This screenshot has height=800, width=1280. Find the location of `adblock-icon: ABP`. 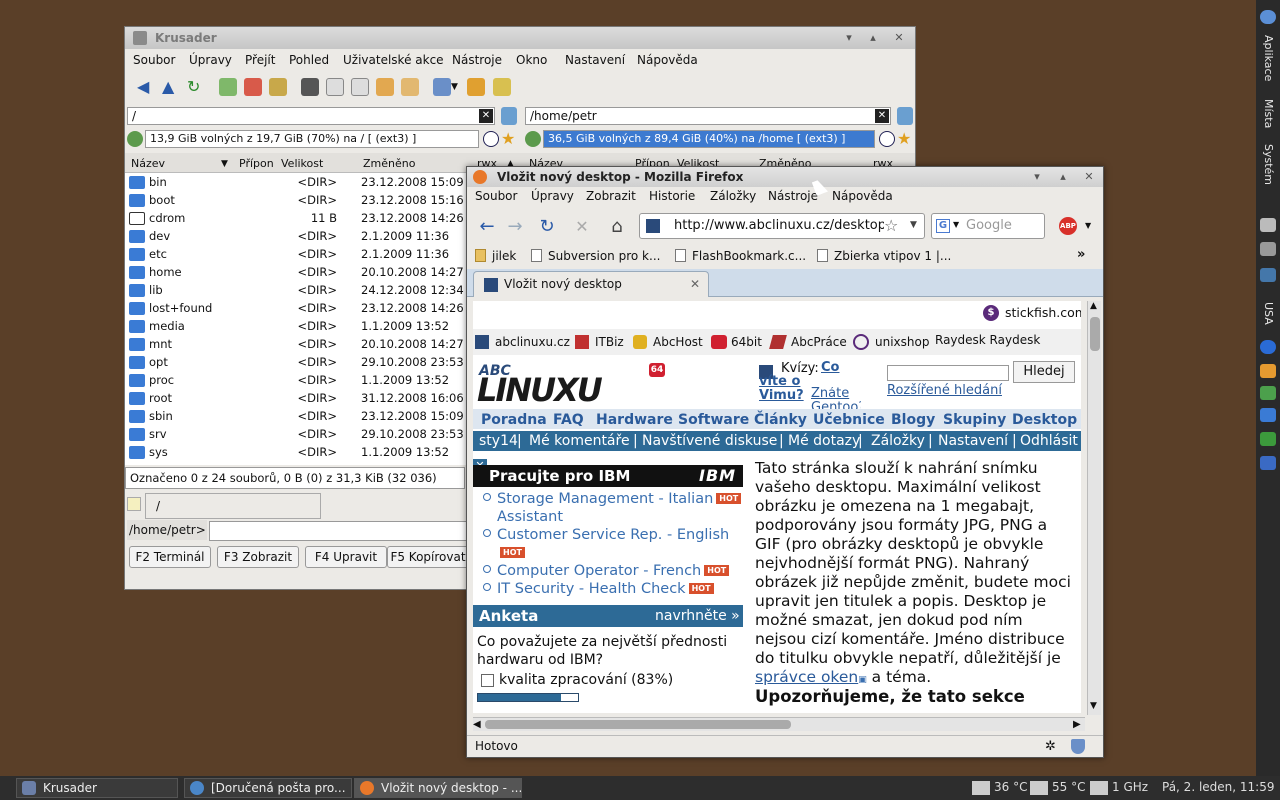

adblock-icon: ABP is located at coordinates (1068, 226).